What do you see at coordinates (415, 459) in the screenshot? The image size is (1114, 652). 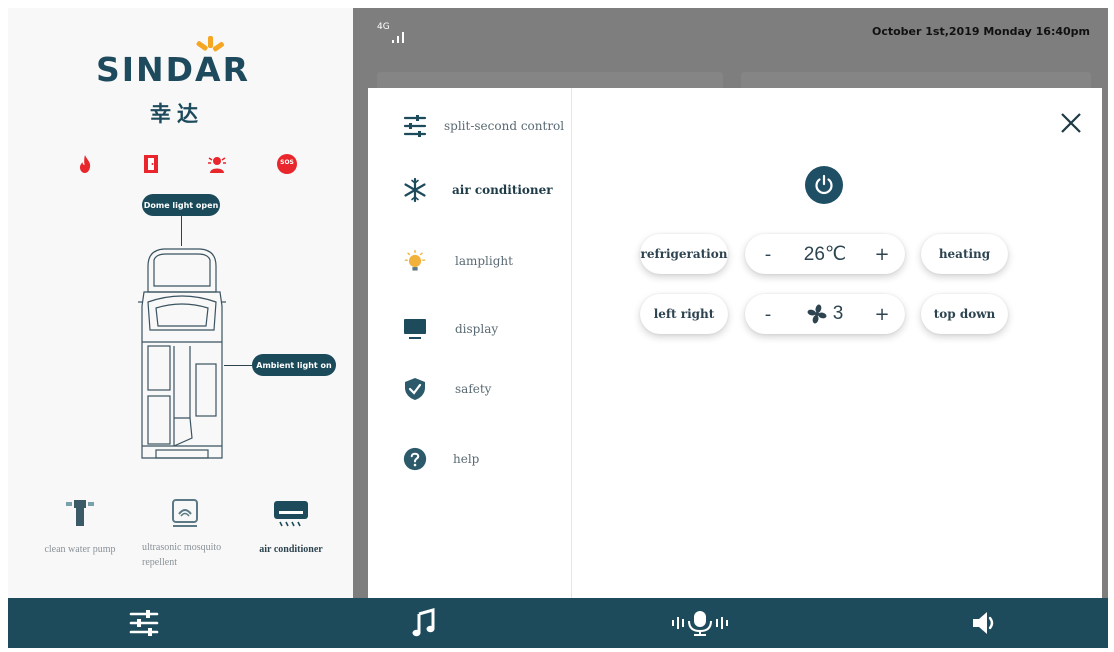 I see `help-icon` at bounding box center [415, 459].